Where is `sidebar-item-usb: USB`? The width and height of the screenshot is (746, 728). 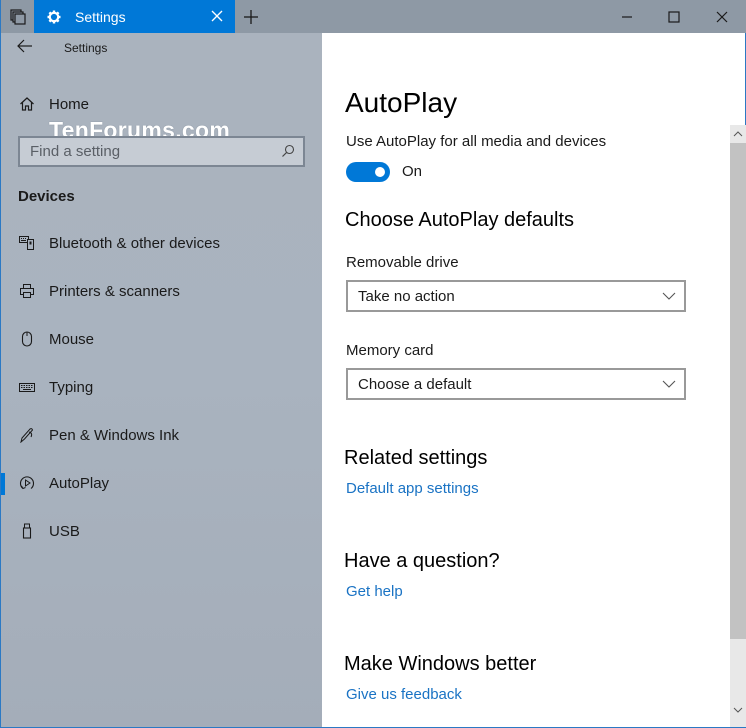
sidebar-item-usb: USB is located at coordinates (161, 531).